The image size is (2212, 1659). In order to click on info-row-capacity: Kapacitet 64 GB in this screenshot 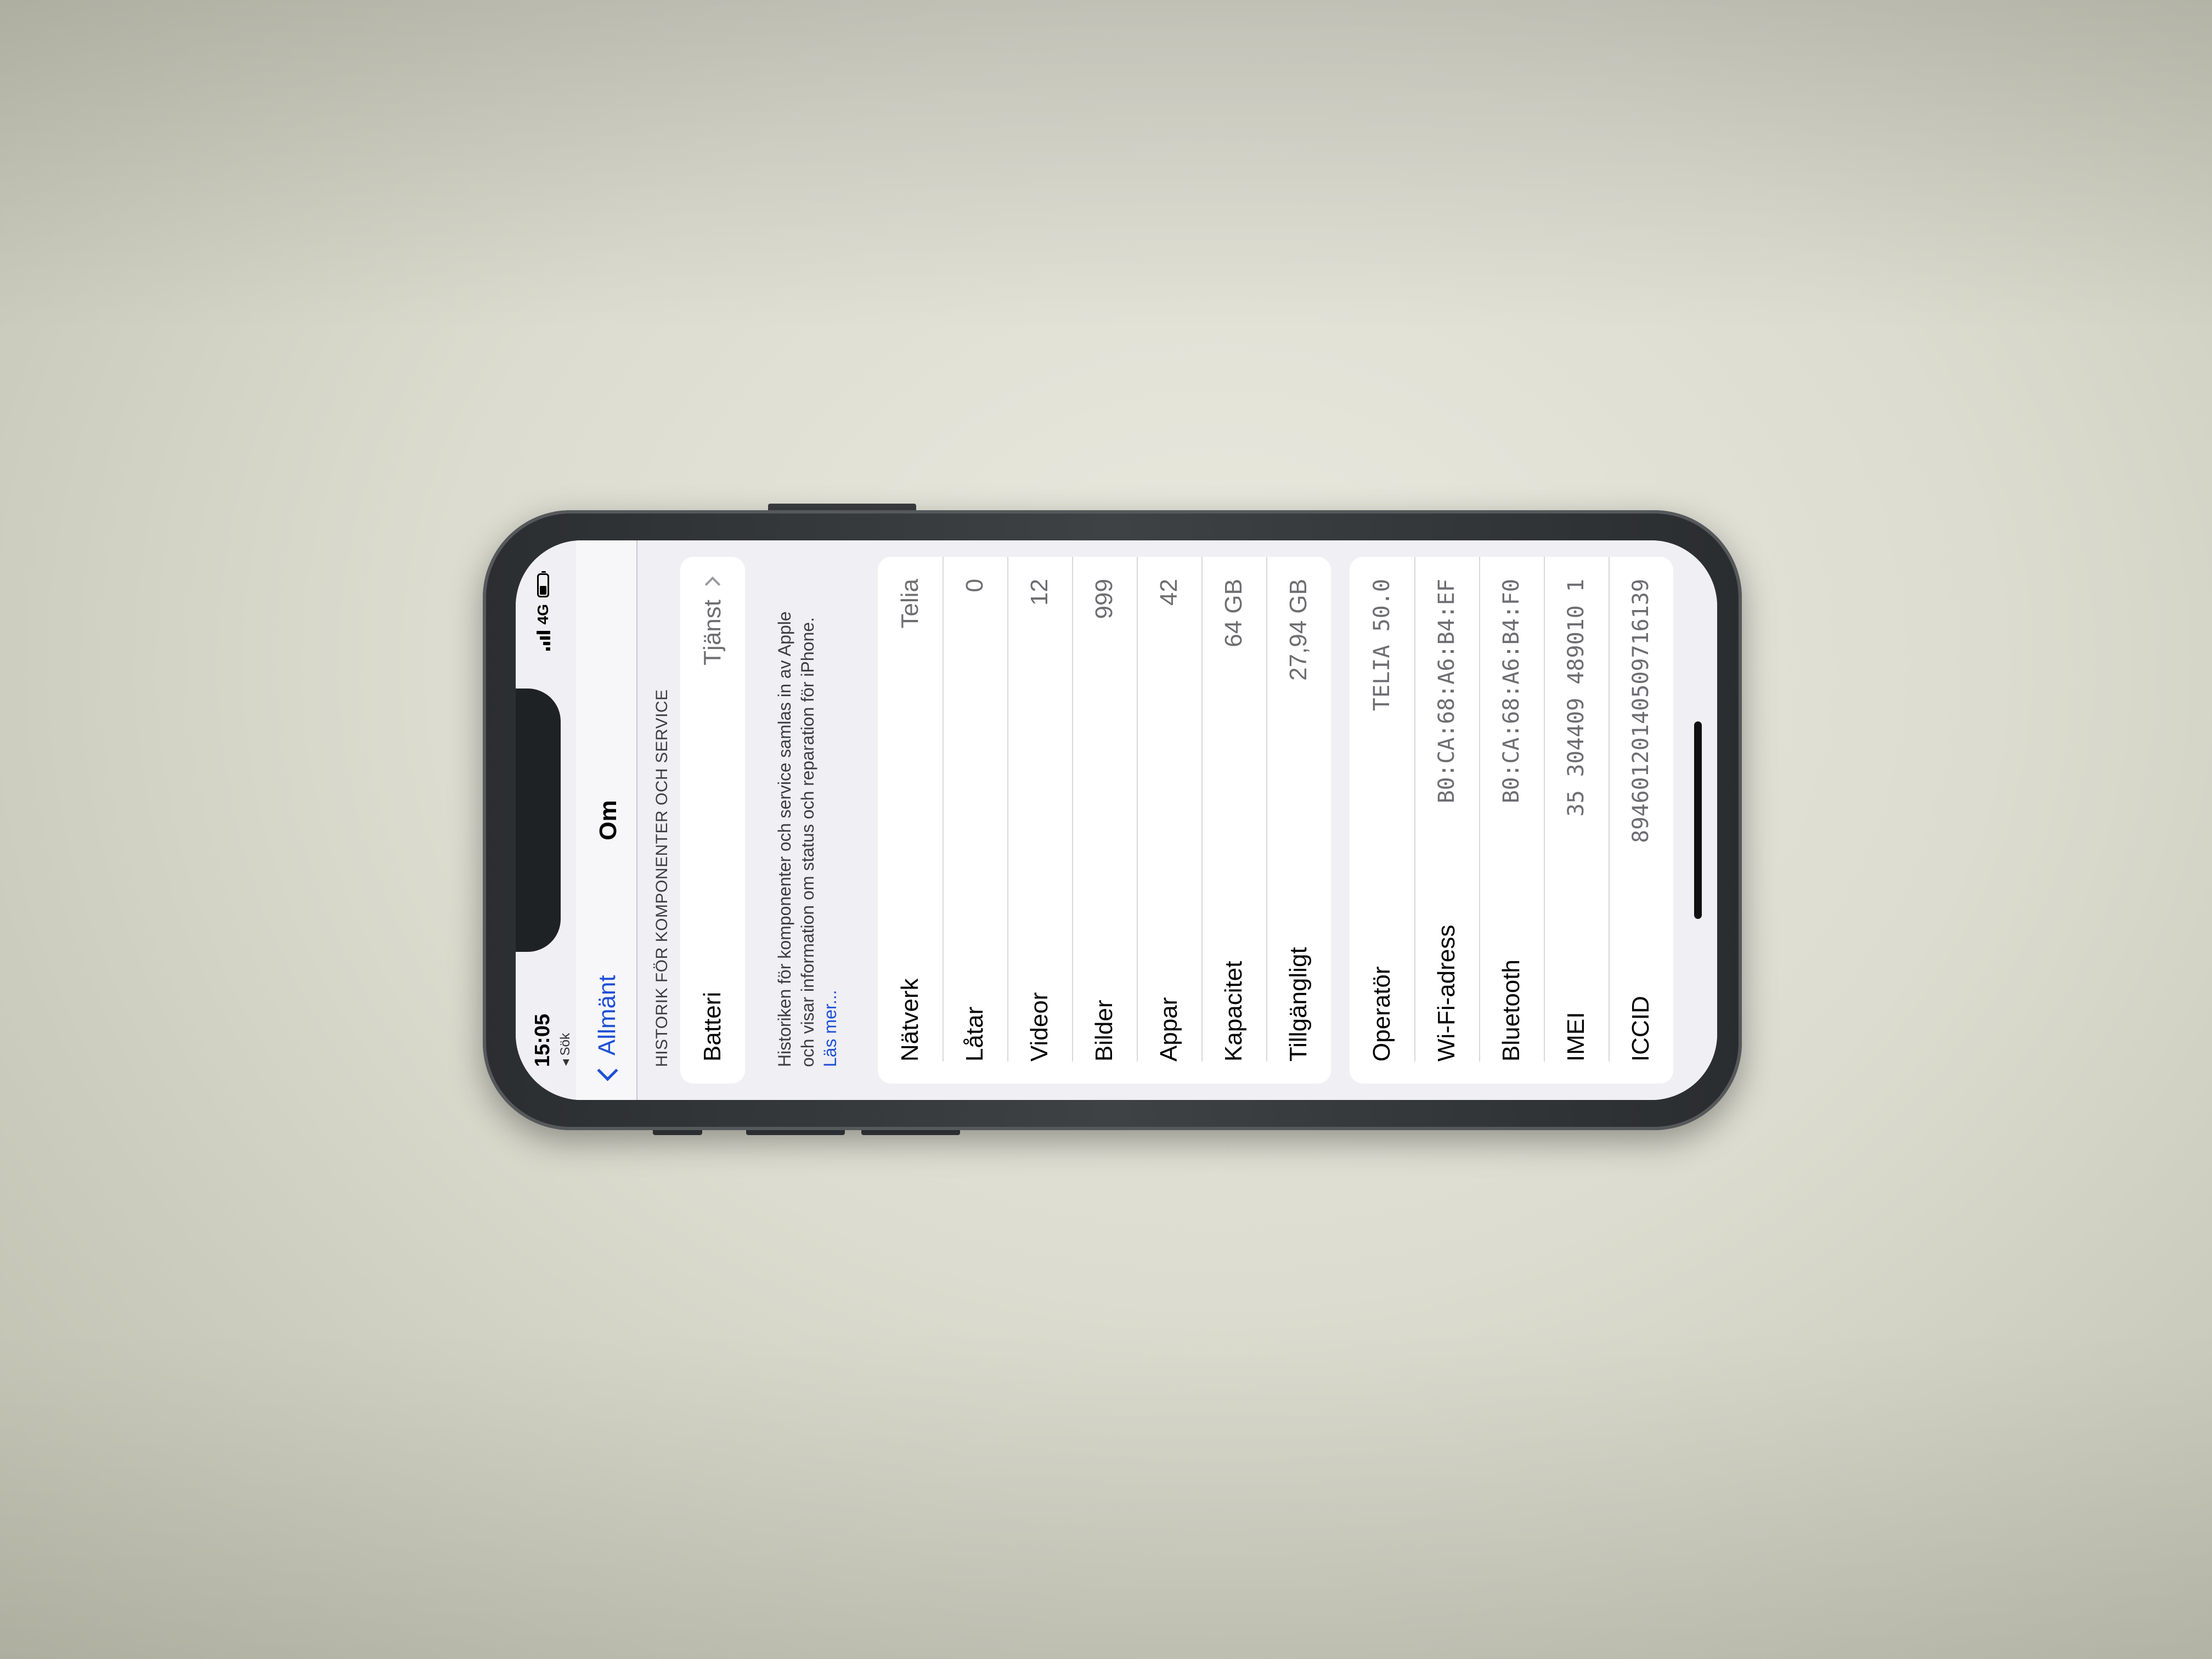, I will do `click(1233, 821)`.